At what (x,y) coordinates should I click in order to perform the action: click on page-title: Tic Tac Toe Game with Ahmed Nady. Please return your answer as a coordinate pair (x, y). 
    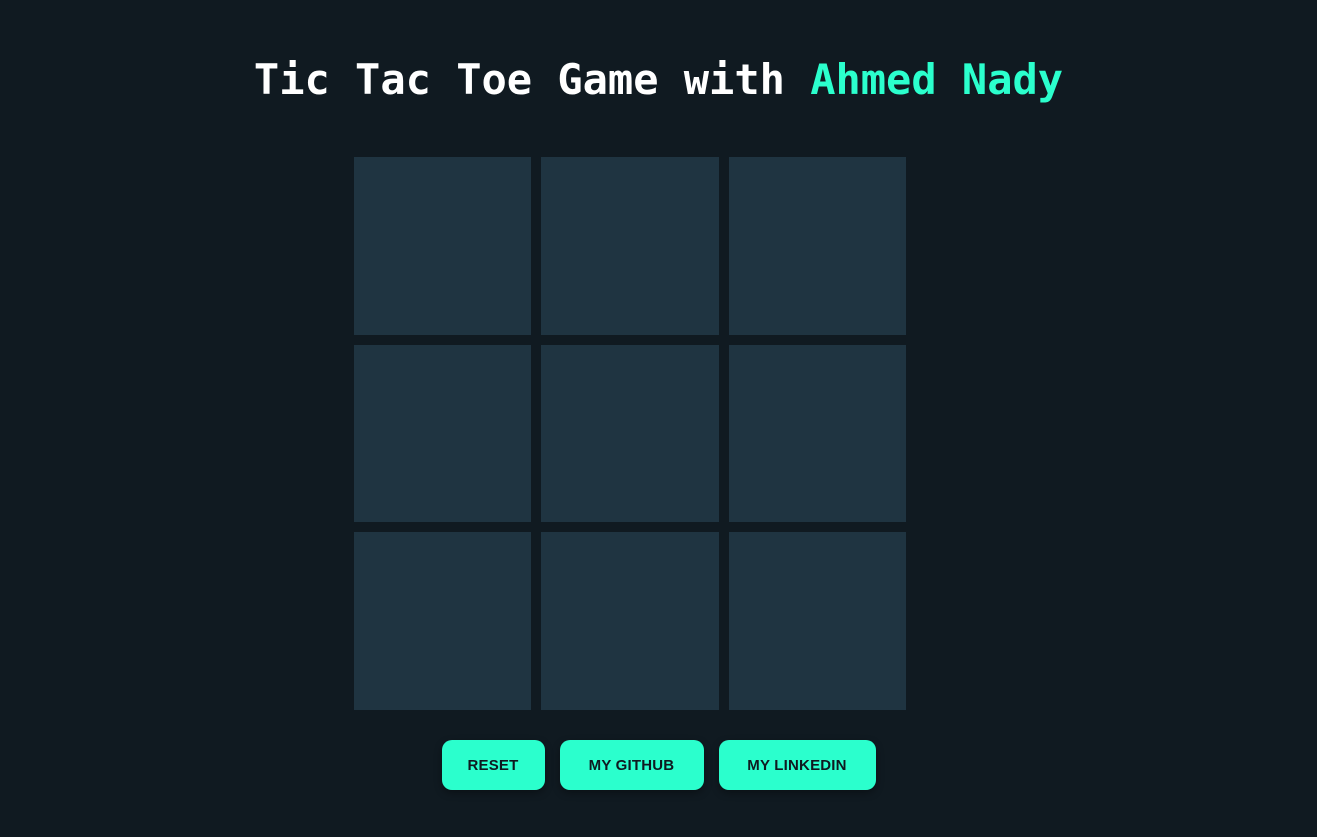
    Looking at the image, I should click on (658, 80).